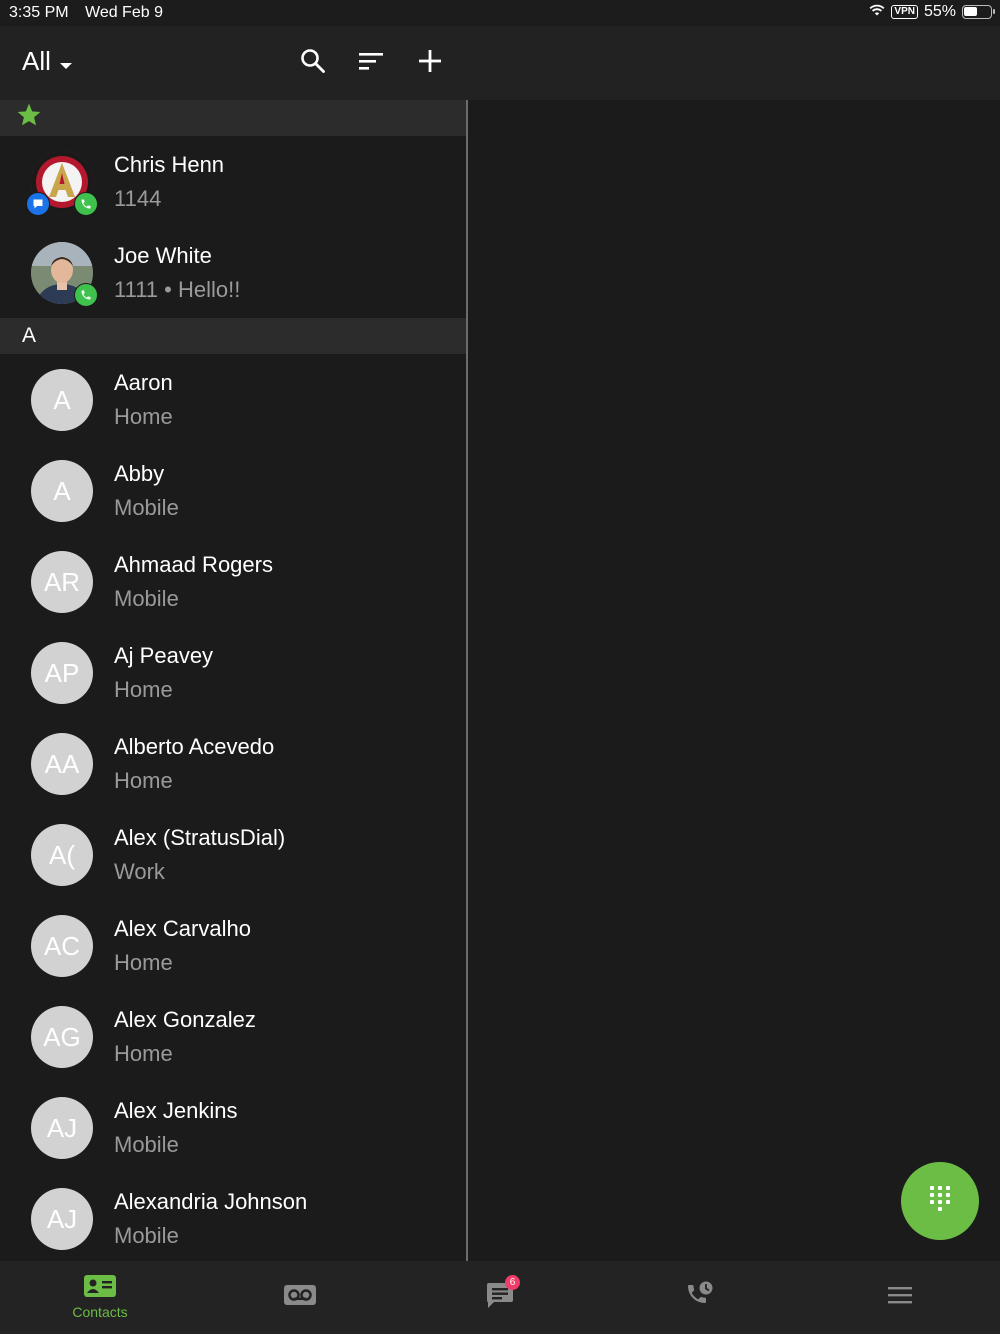 The height and width of the screenshot is (1334, 1000). I want to click on contact-card-icon, so click(100, 1288).